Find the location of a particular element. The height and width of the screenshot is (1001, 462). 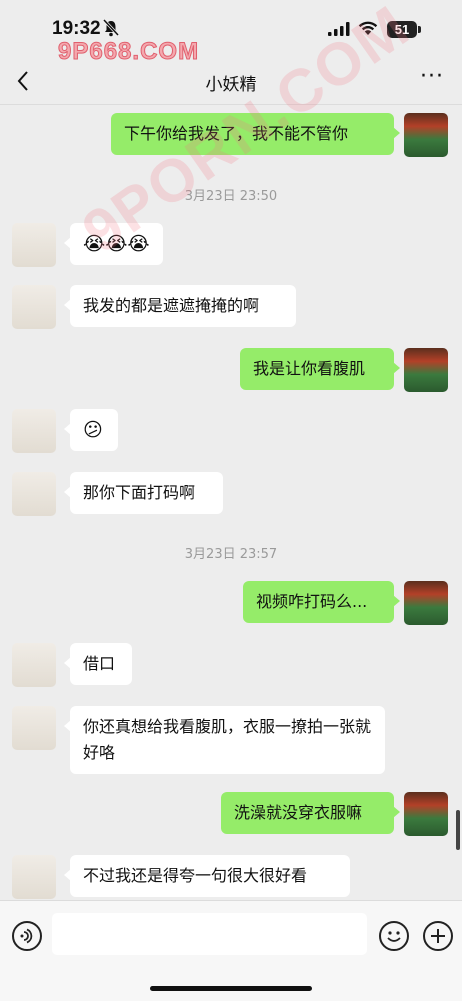

home-indicator is located at coordinates (231, 988).